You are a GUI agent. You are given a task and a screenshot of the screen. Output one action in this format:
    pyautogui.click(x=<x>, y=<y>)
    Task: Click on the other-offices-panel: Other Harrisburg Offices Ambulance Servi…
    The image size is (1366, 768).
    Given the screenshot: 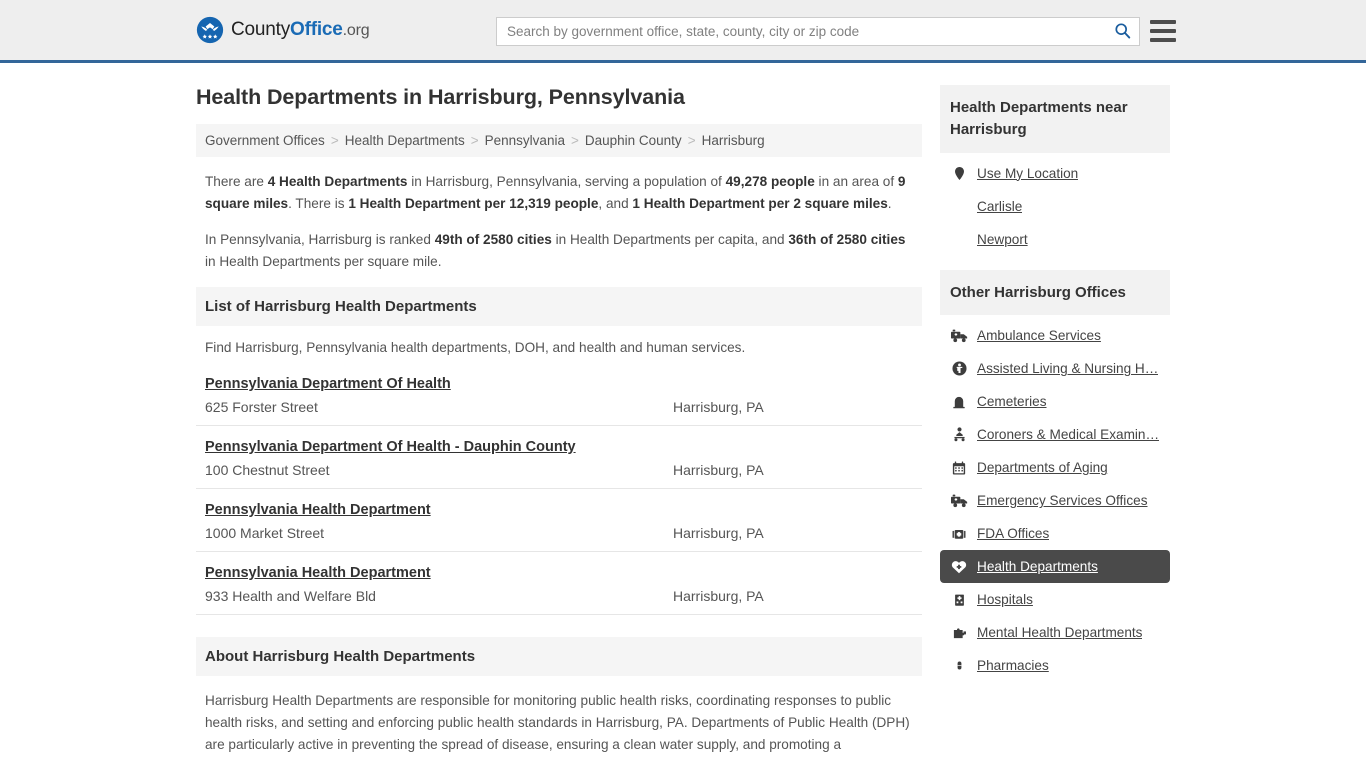 What is the action you would take?
    pyautogui.click(x=1055, y=476)
    